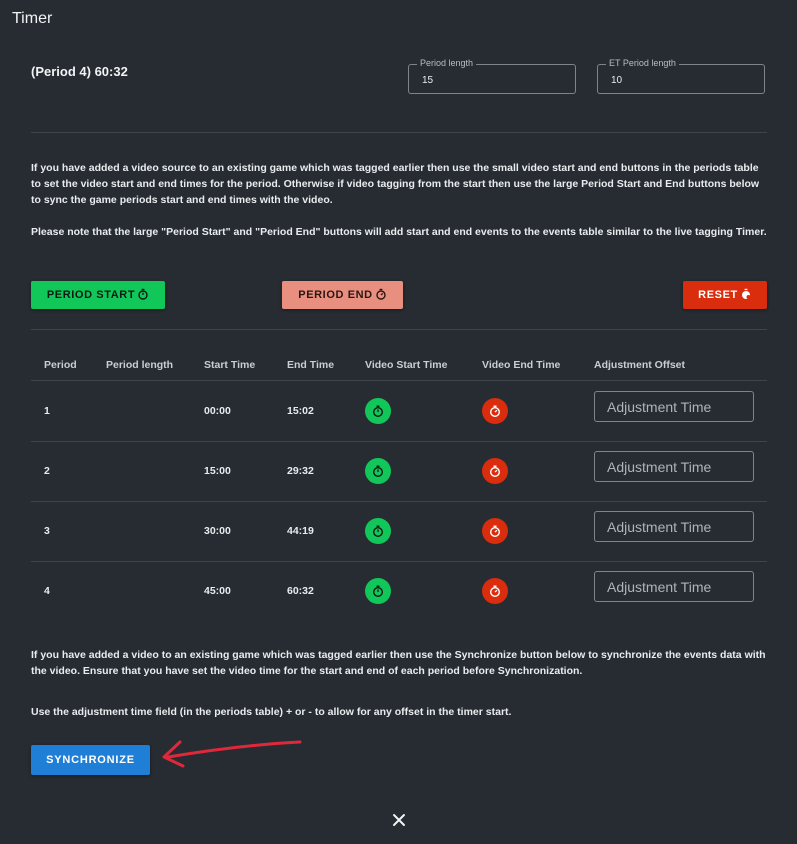 The image size is (797, 844). Describe the element at coordinates (681, 76) in the screenshot. I see `et-period-length-field: ET Period length 10` at that location.